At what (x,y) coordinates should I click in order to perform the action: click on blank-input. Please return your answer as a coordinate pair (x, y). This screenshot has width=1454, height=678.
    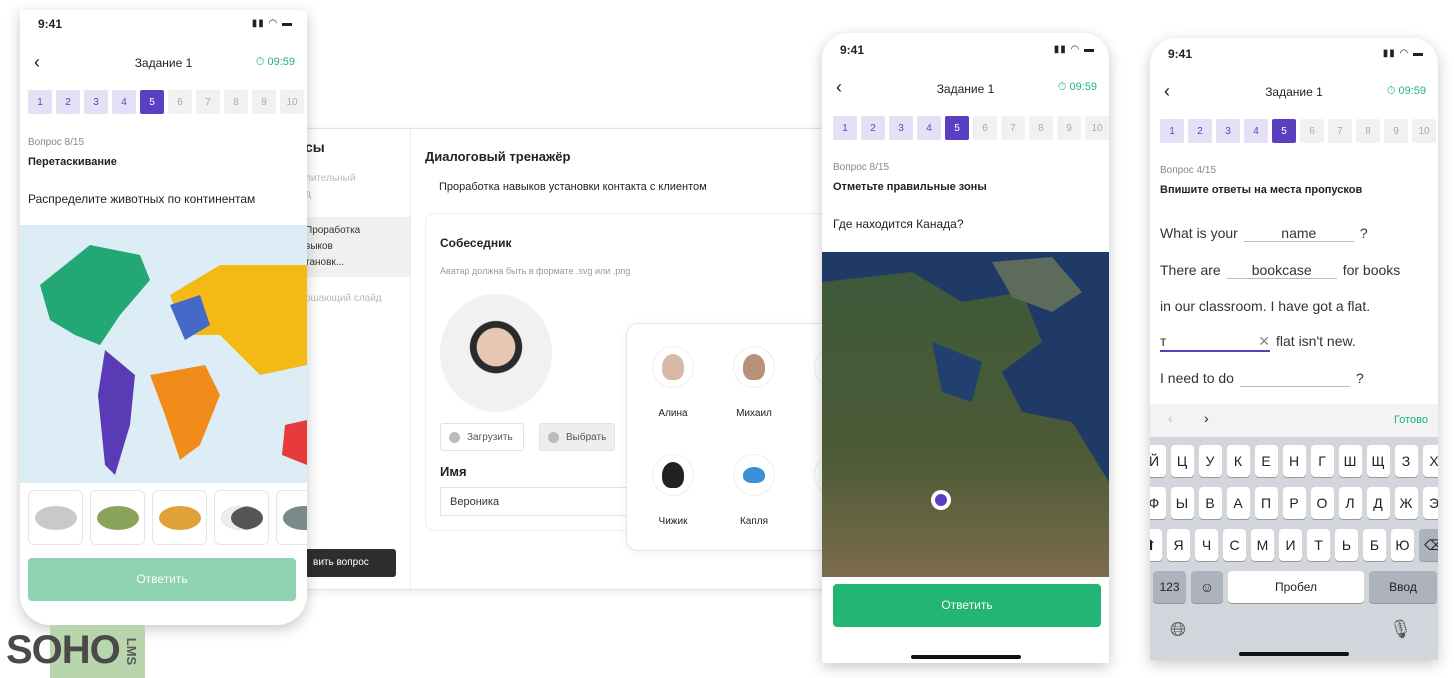
    Looking at the image, I should click on (1294, 378).